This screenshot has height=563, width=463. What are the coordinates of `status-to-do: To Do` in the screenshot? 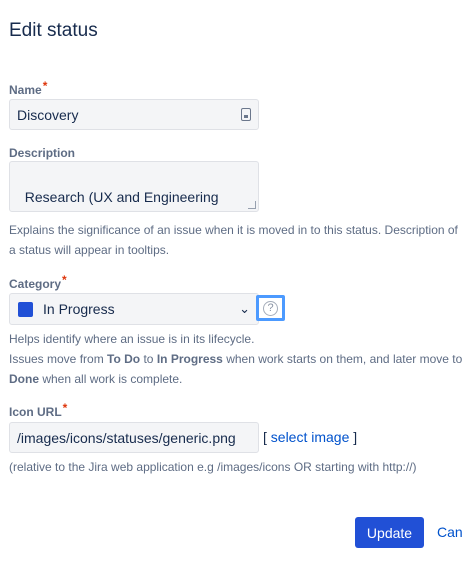 It's located at (124, 359).